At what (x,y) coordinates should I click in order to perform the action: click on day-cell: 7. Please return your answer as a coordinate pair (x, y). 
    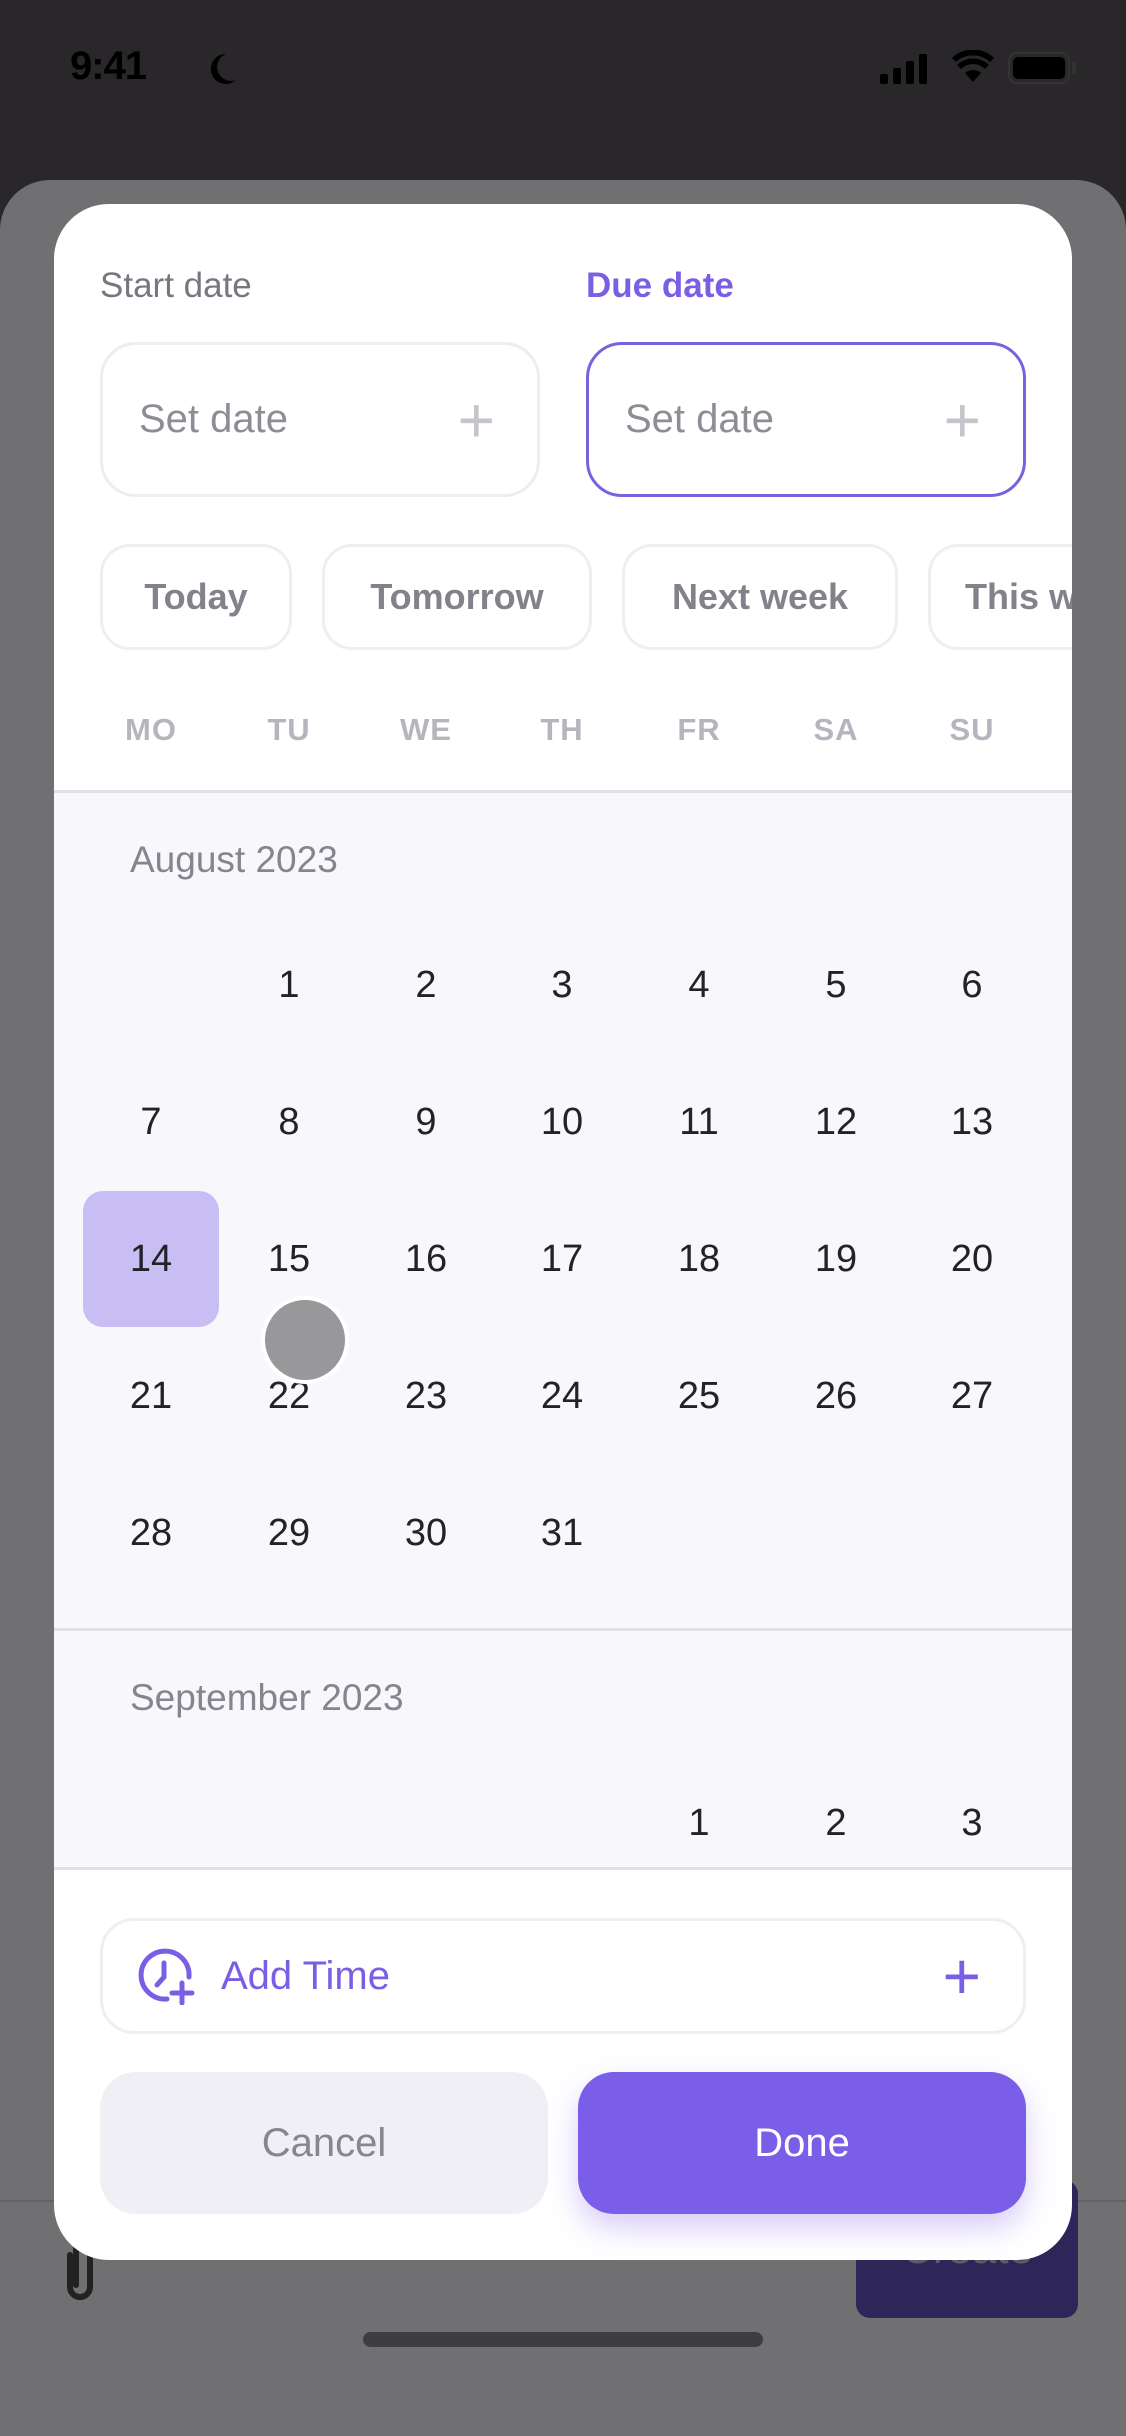
    Looking at the image, I should click on (151, 1122).